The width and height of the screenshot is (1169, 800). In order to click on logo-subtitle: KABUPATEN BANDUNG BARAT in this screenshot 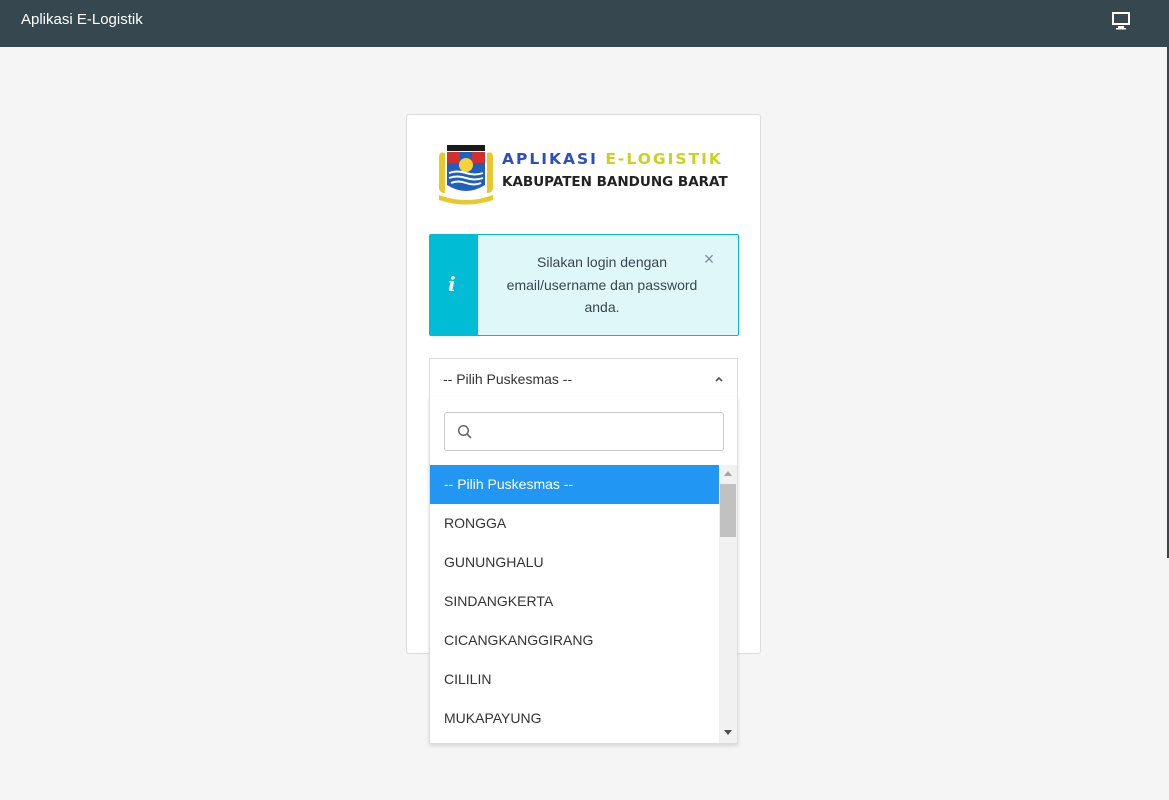, I will do `click(615, 182)`.